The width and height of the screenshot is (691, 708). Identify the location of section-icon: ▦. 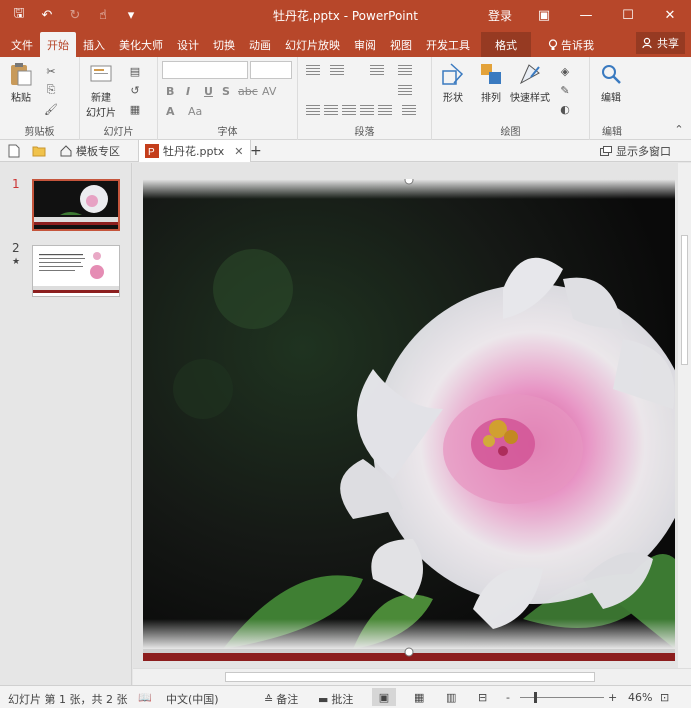
(135, 109).